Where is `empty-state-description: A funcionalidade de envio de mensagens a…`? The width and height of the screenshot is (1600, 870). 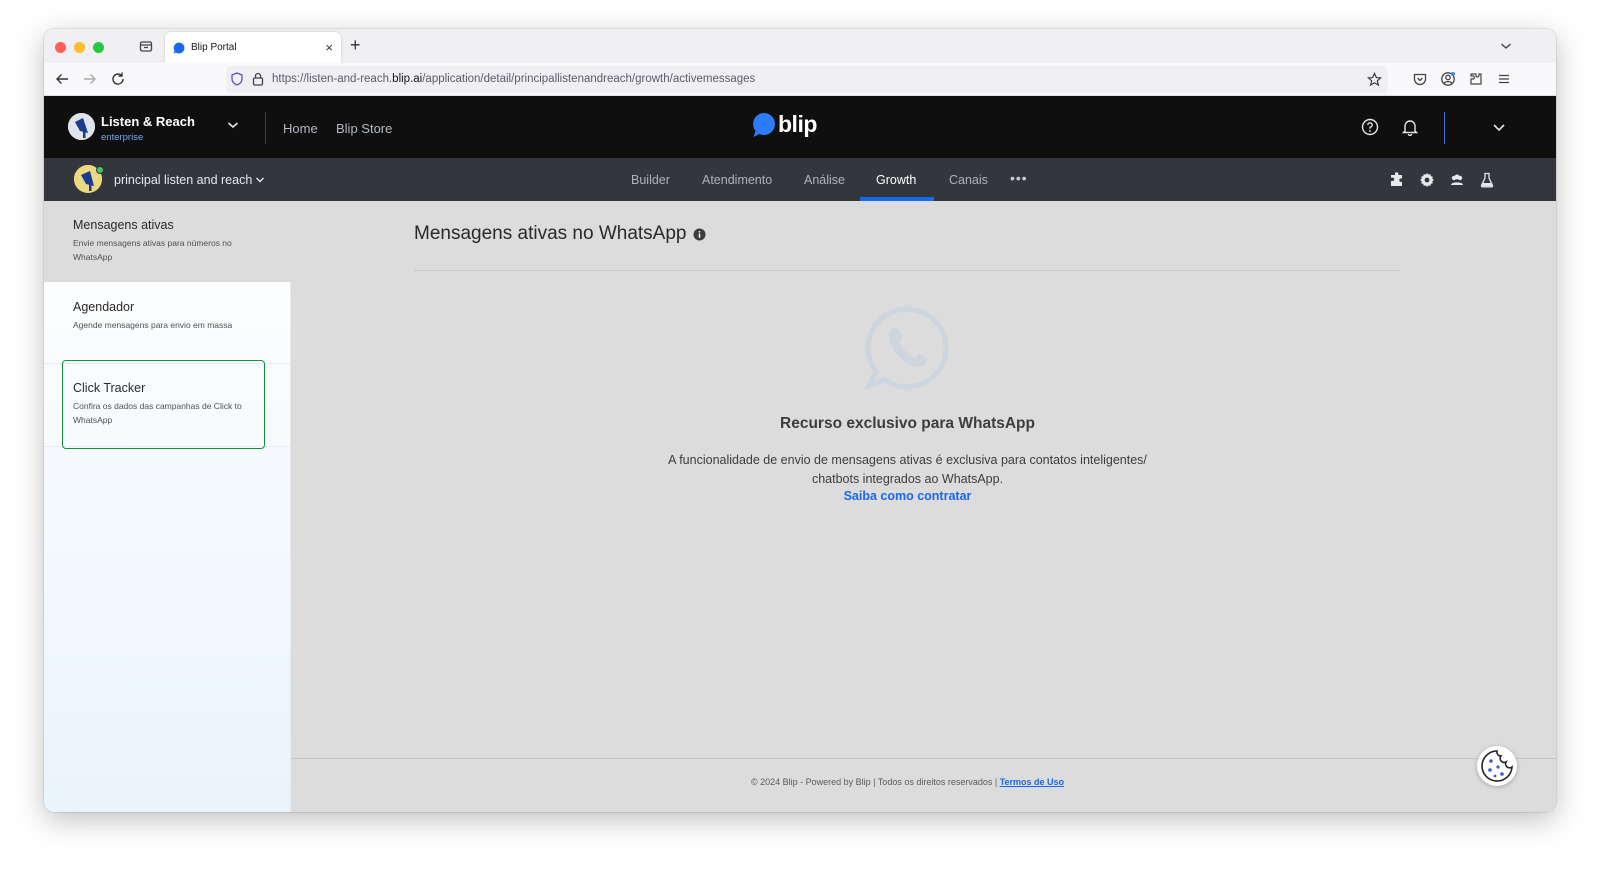 empty-state-description: A funcionalidade de envio de mensagens a… is located at coordinates (907, 470).